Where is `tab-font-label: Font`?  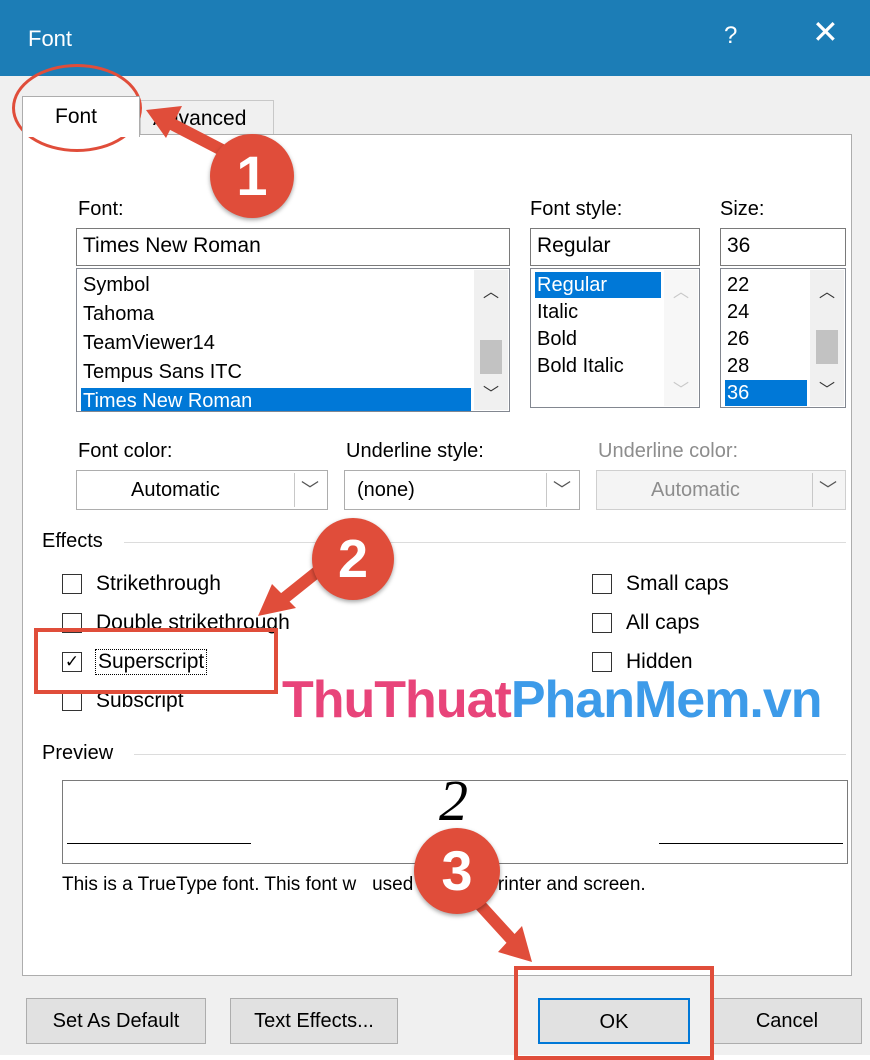 tab-font-label: Font is located at coordinates (76, 116).